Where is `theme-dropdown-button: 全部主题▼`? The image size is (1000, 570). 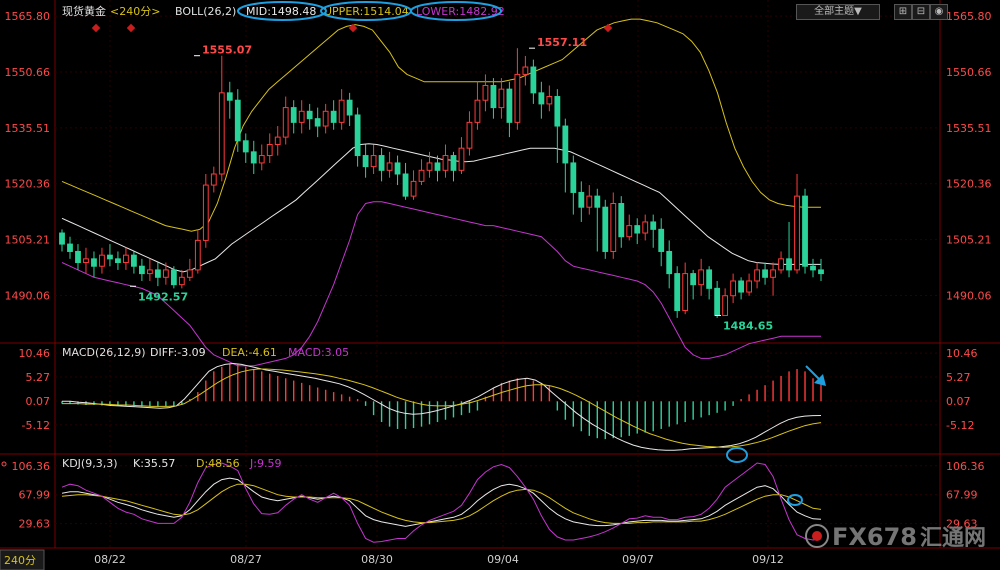 theme-dropdown-button: 全部主题▼ is located at coordinates (838, 12).